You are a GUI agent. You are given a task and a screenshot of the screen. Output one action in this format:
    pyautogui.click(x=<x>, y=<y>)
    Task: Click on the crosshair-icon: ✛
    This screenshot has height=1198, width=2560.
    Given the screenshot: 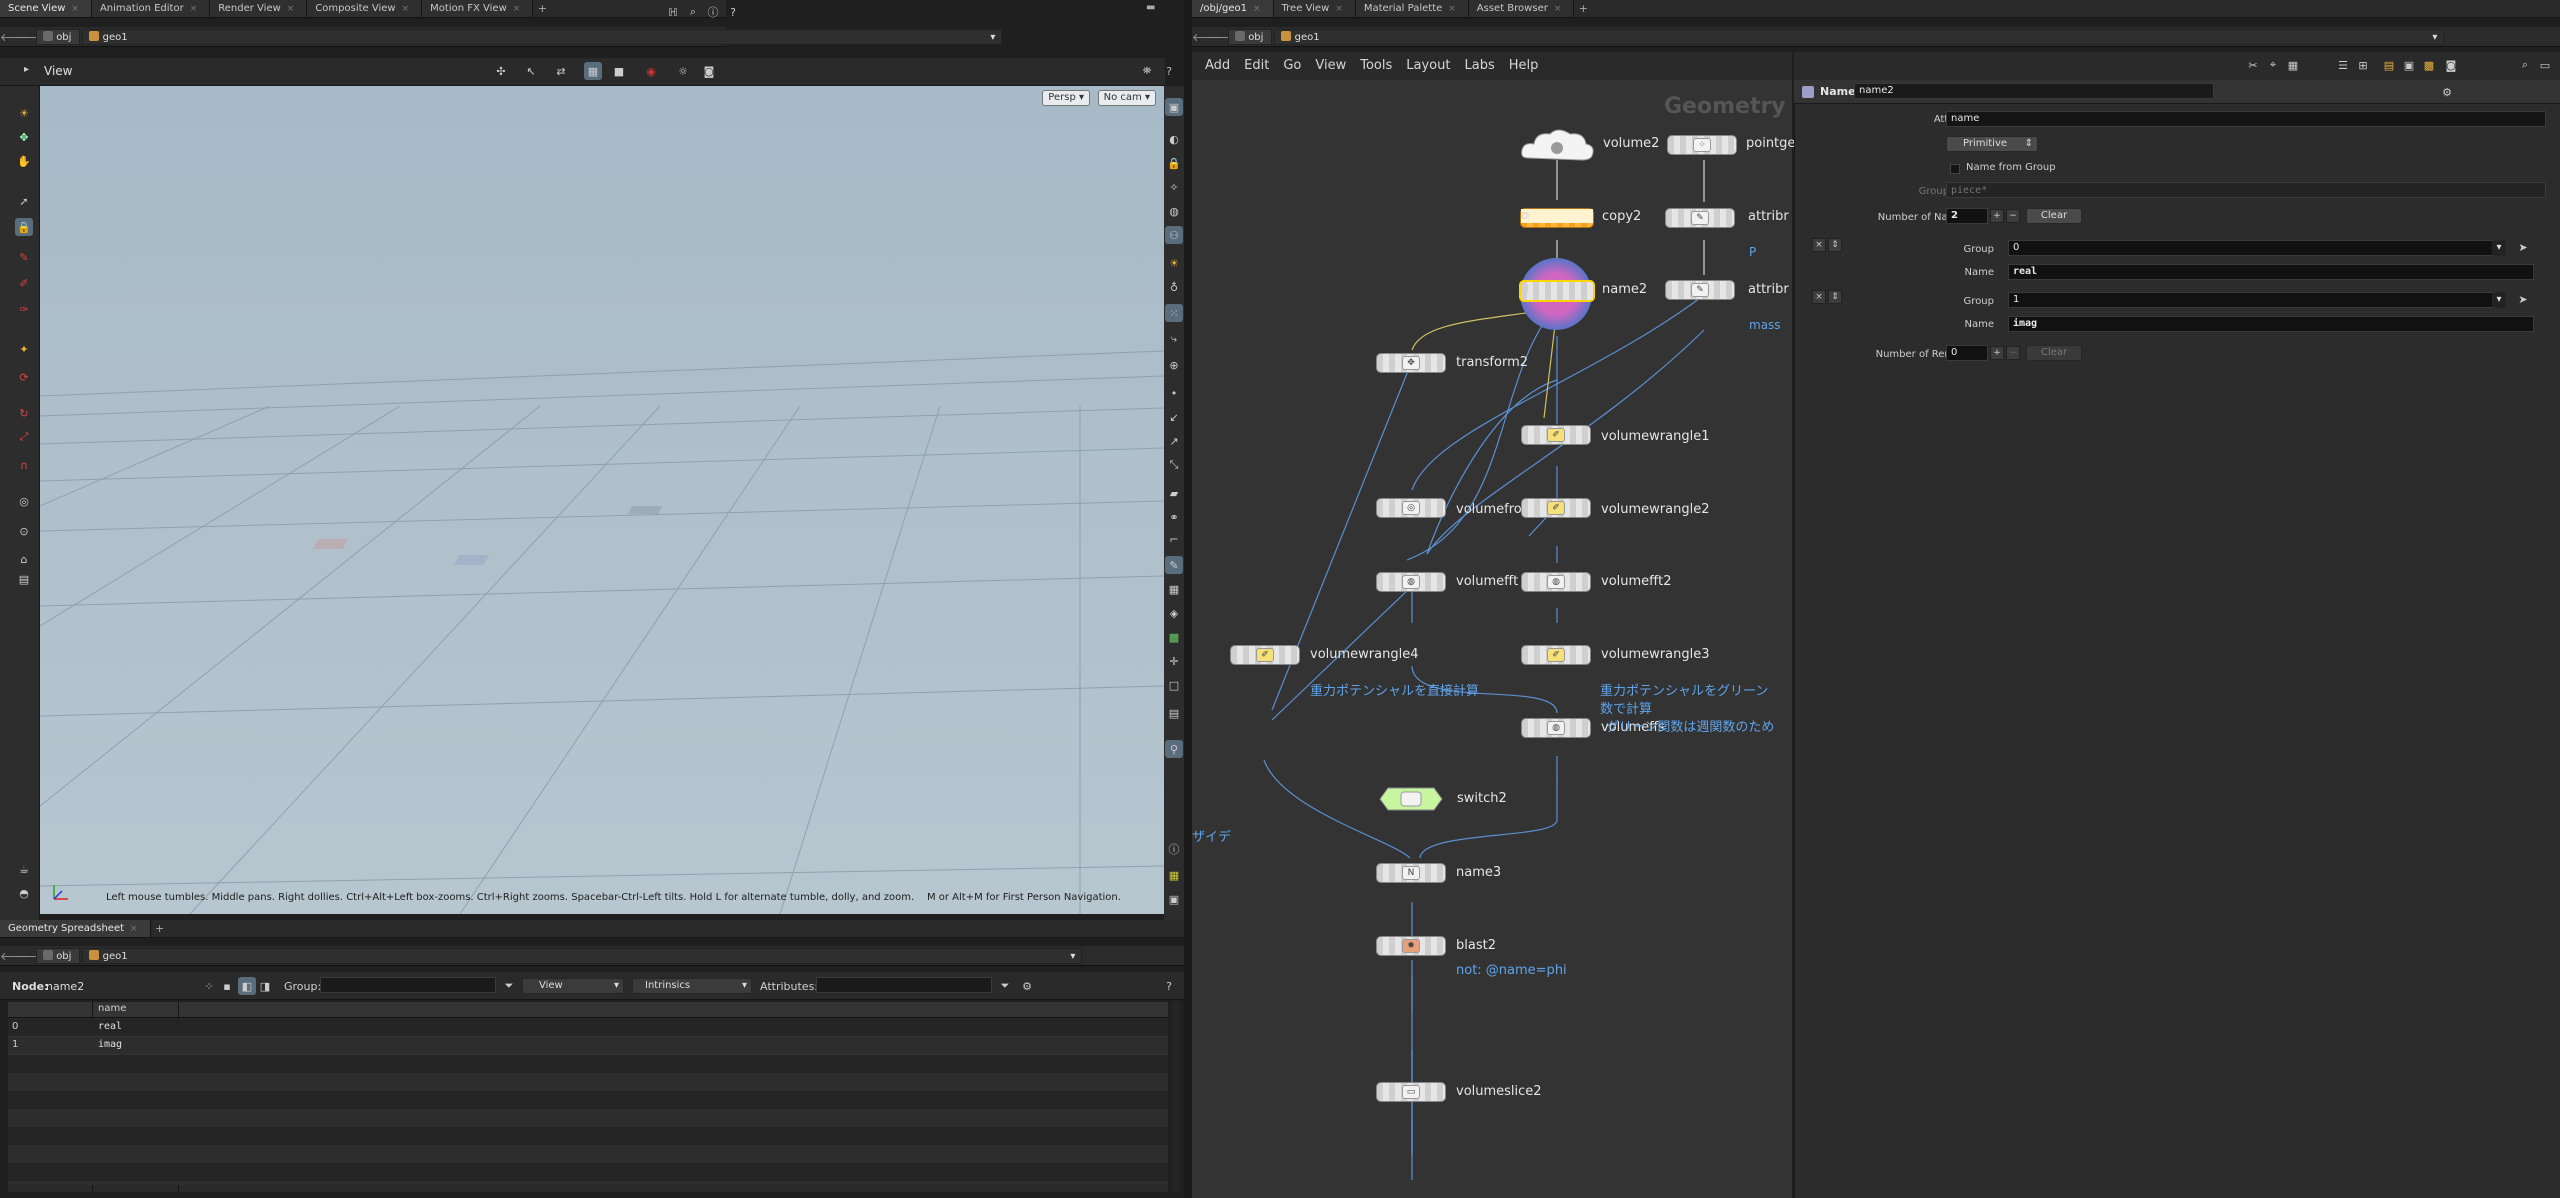 What is the action you would take?
    pyautogui.click(x=1174, y=661)
    